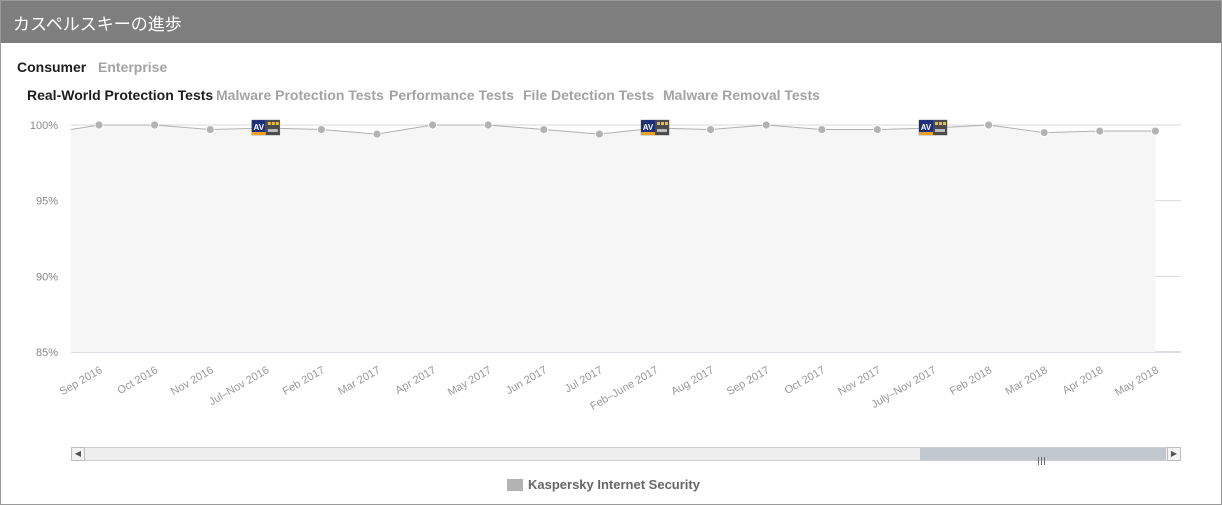 The image size is (1222, 505). Describe the element at coordinates (120, 95) in the screenshot. I see `tab-real-world-protection: Real-World Protection Tests` at that location.